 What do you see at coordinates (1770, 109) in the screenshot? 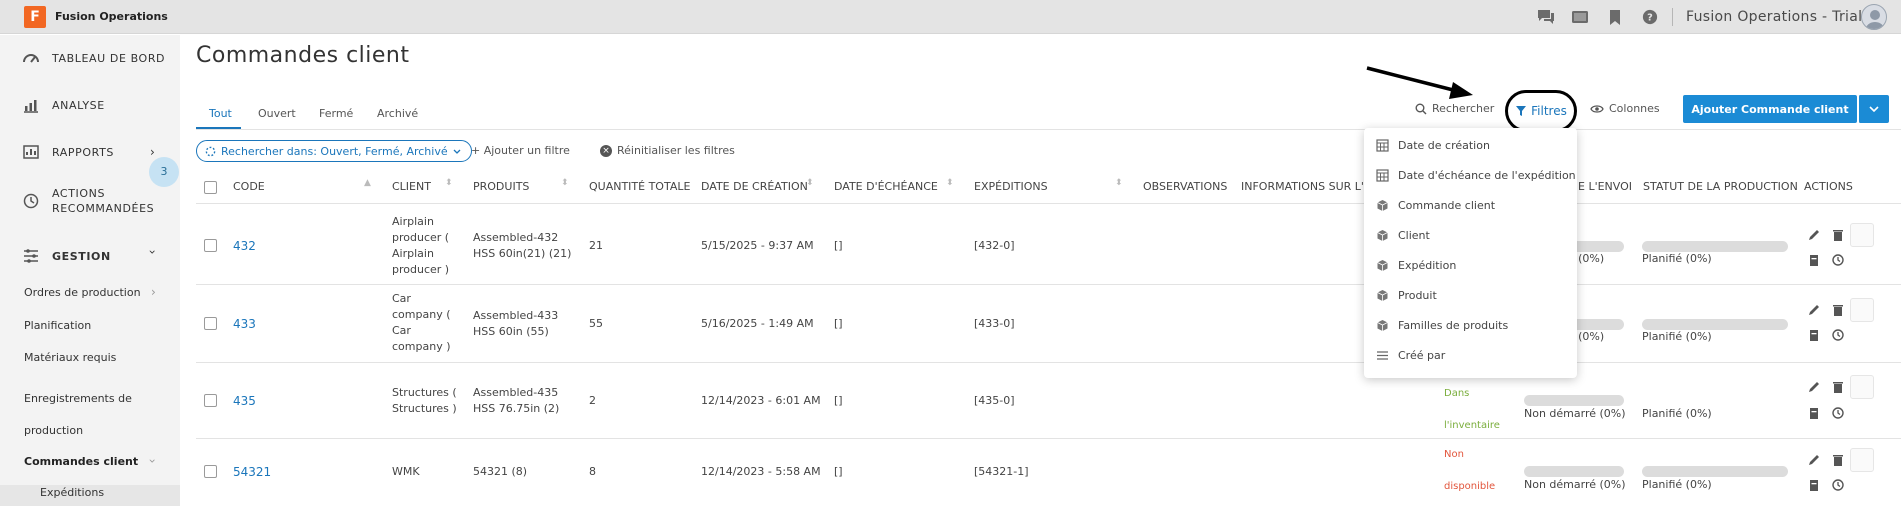
I see `add-sales-order-button: Ajouter Commande client` at bounding box center [1770, 109].